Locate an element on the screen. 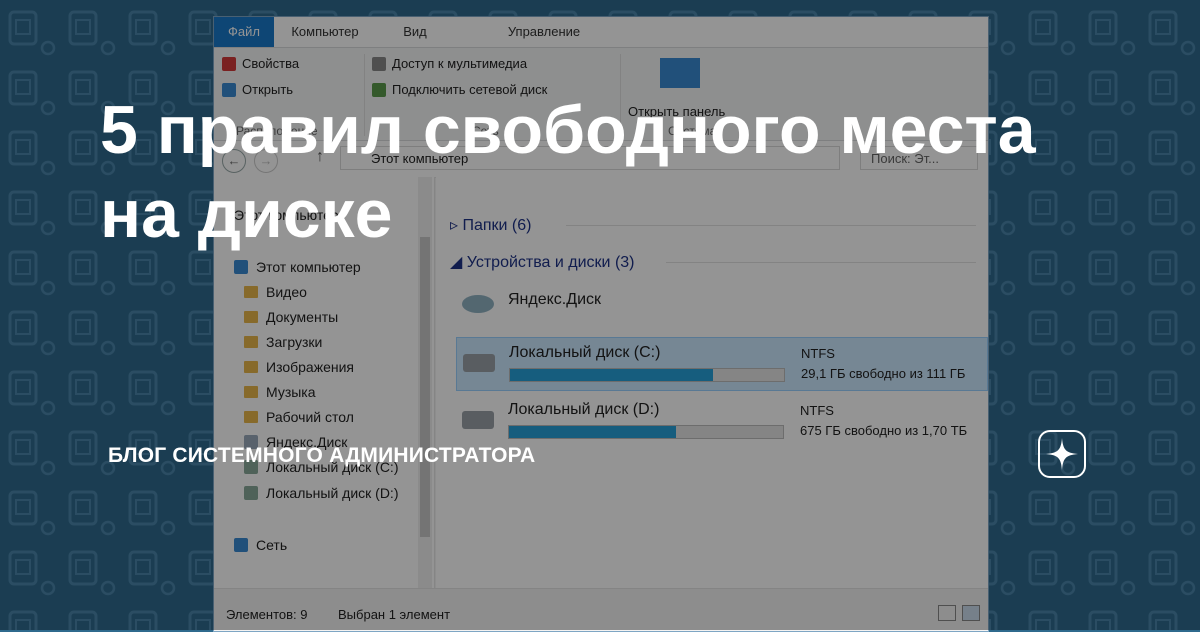  zen-logo is located at coordinates (1062, 454).